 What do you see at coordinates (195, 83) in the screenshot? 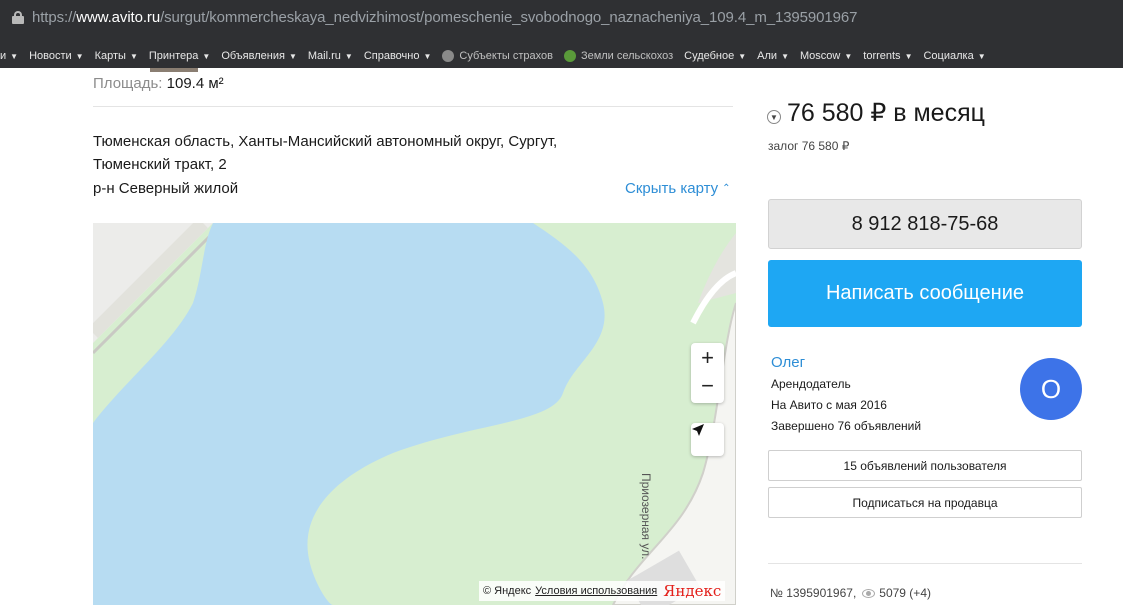
I see `area-value: 109.4 м²` at bounding box center [195, 83].